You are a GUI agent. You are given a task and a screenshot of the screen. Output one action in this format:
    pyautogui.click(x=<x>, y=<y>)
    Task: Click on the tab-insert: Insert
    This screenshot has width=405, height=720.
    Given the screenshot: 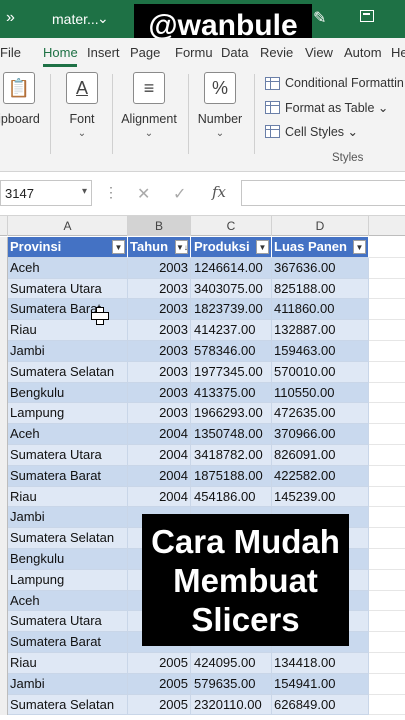 What is the action you would take?
    pyautogui.click(x=103, y=52)
    